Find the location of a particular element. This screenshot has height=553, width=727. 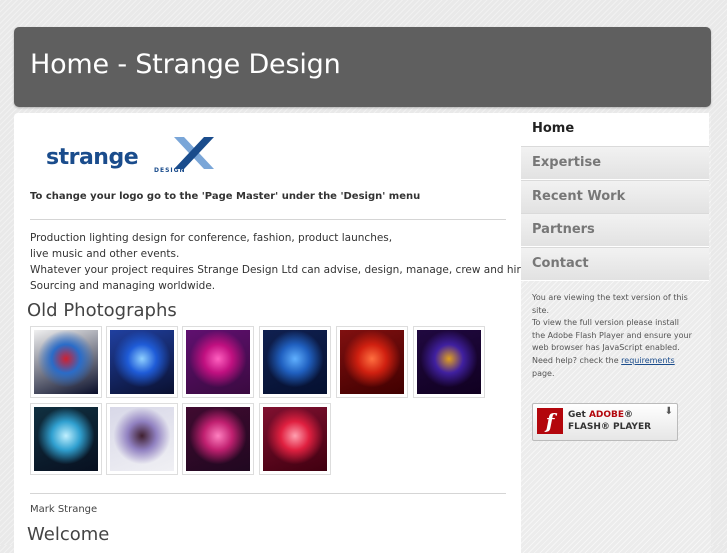

flash-logo-icon: f is located at coordinates (550, 421).